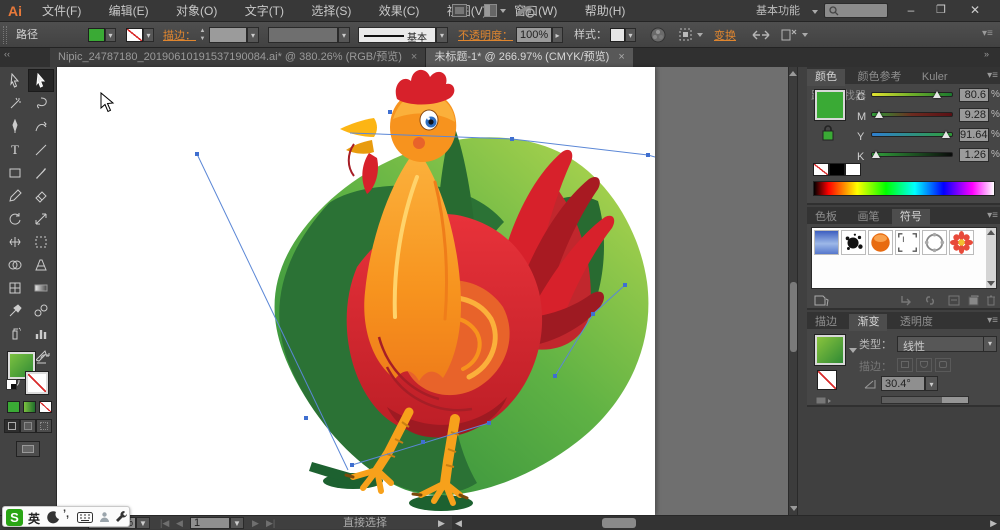 The width and height of the screenshot is (1000, 530). What do you see at coordinates (237, 523) in the screenshot?
I see `artboard-caret: ▼` at bounding box center [237, 523].